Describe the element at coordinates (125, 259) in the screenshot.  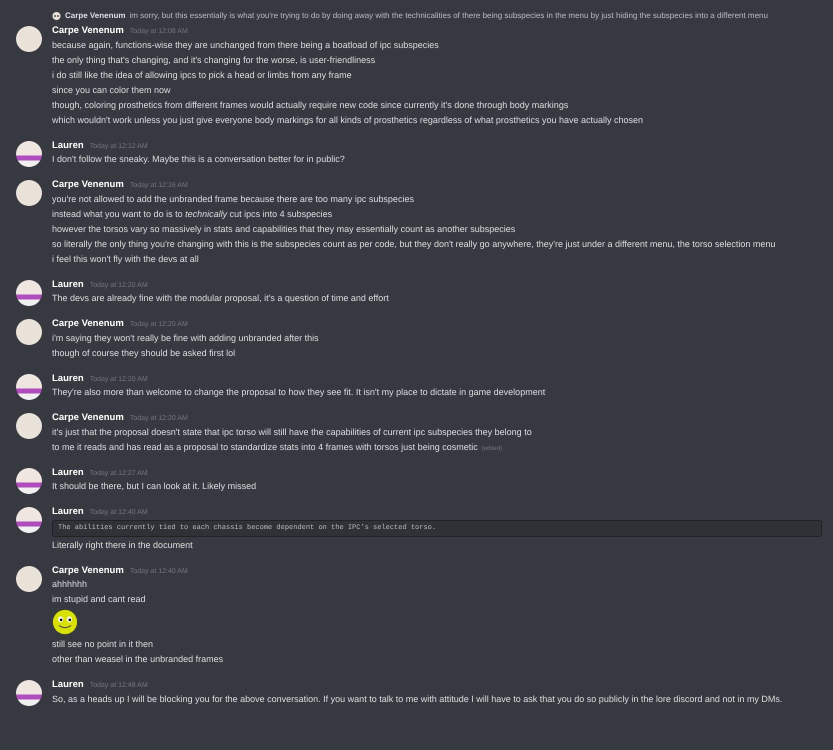
I see `message-text: i feel this won't fly with the devs at all` at that location.